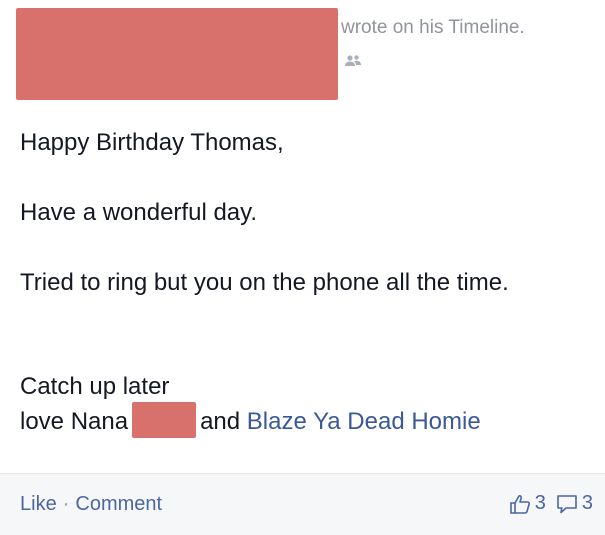 The image size is (605, 535). What do you see at coordinates (220, 421) in the screenshot?
I see `signoff-and: and` at bounding box center [220, 421].